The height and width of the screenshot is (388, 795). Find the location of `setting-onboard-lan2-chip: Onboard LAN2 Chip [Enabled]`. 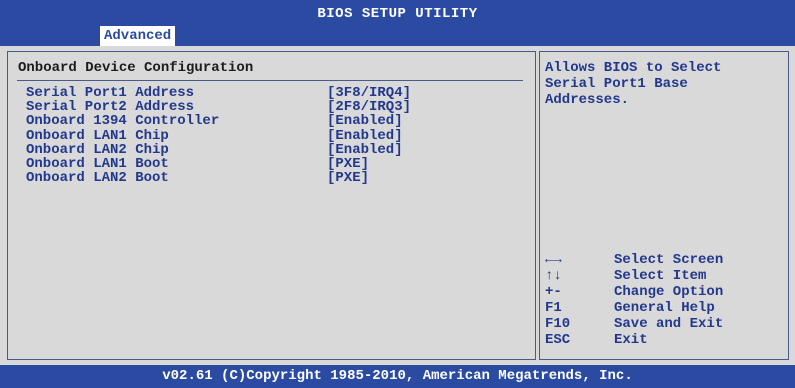

setting-onboard-lan2-chip: Onboard LAN2 Chip [Enabled] is located at coordinates (266, 150).